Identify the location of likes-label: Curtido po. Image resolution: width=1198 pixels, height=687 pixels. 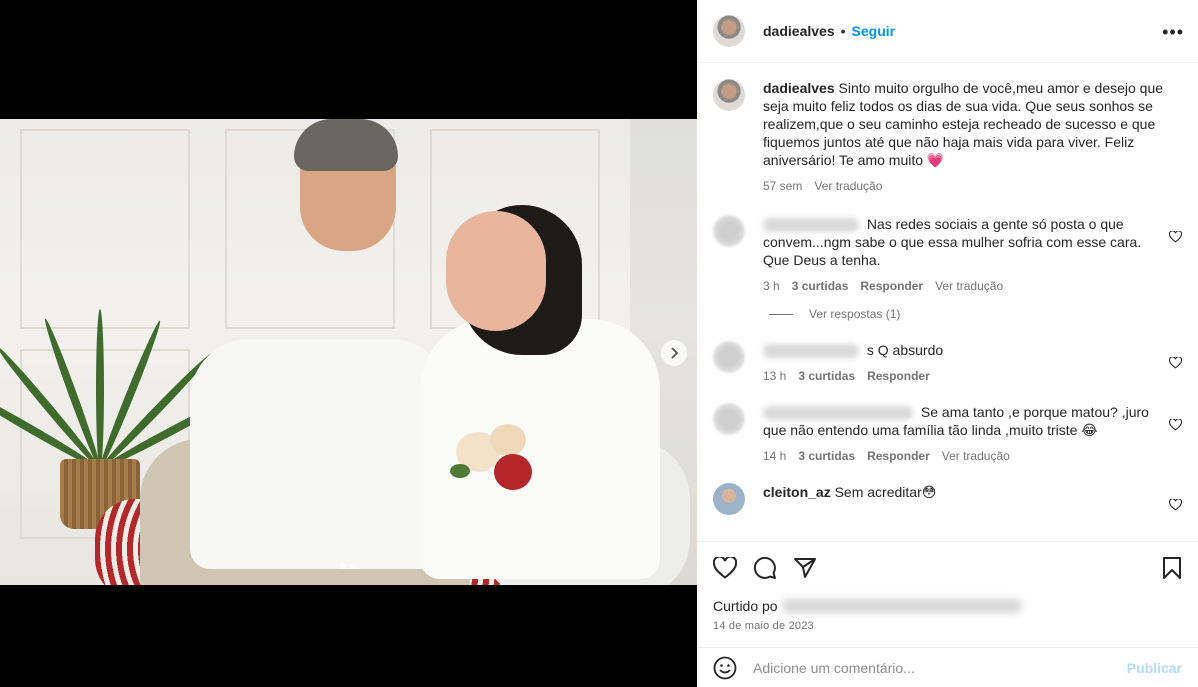
(745, 606).